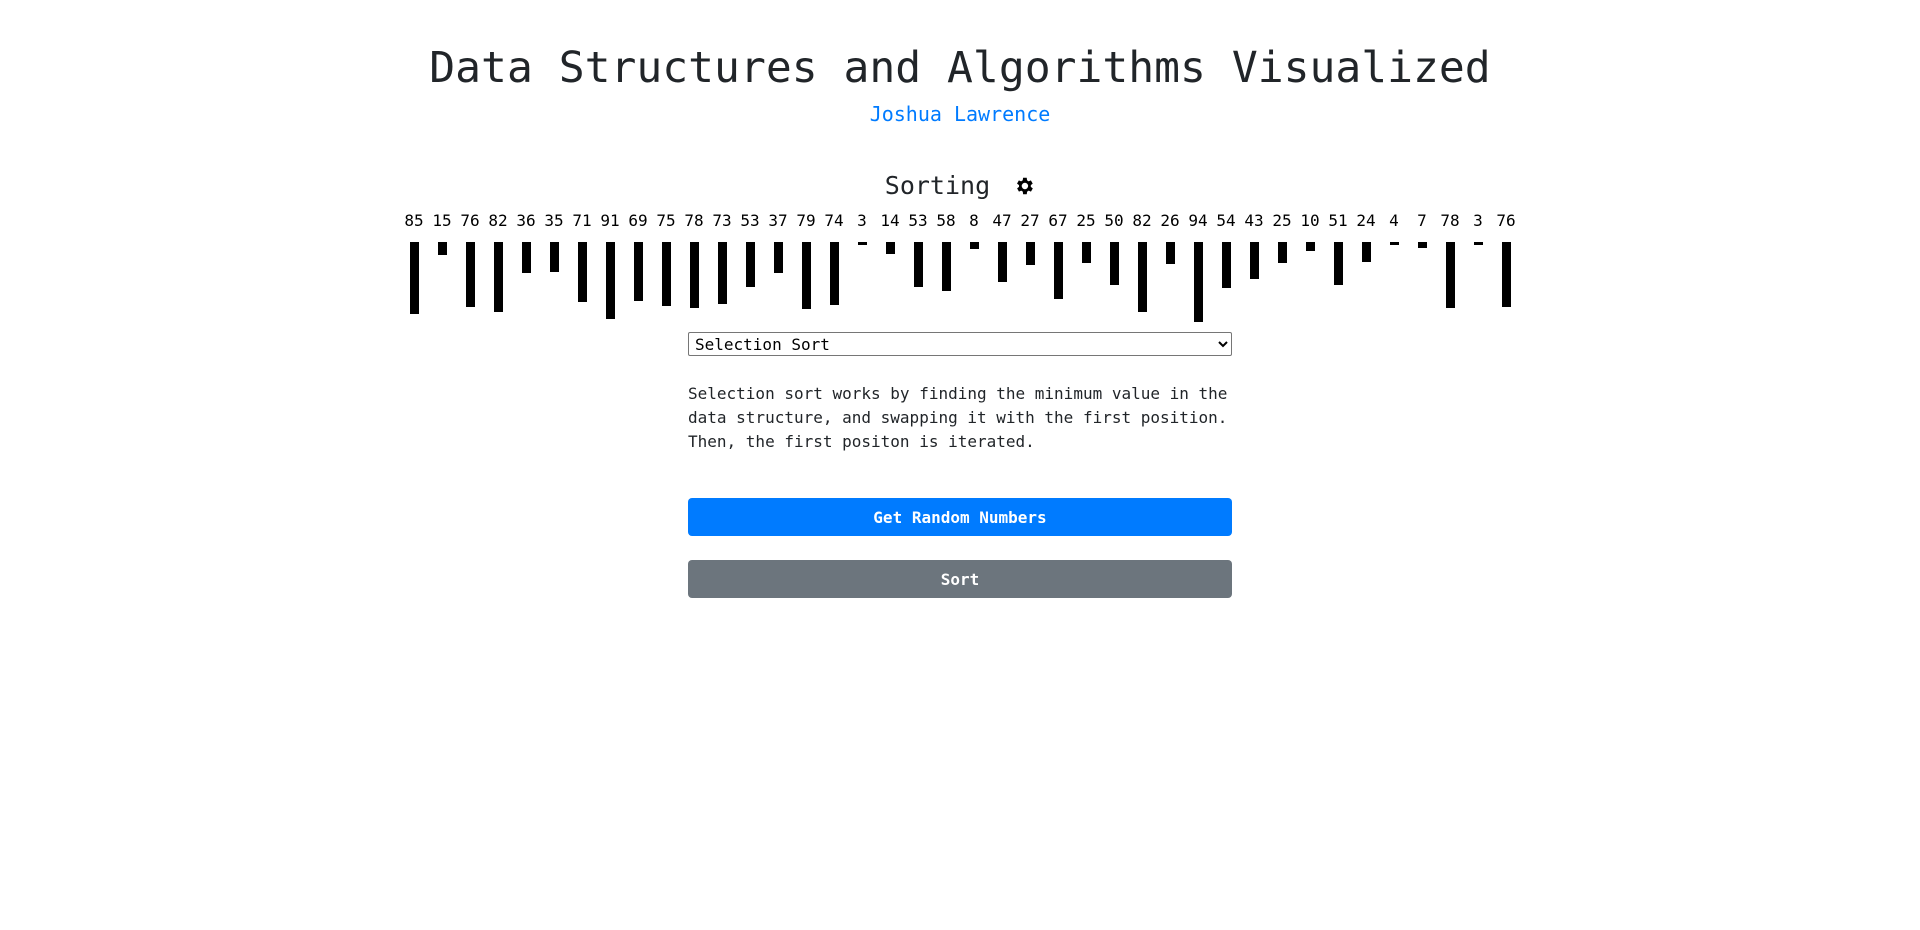  I want to click on number-column: 67, so click(1058, 254).